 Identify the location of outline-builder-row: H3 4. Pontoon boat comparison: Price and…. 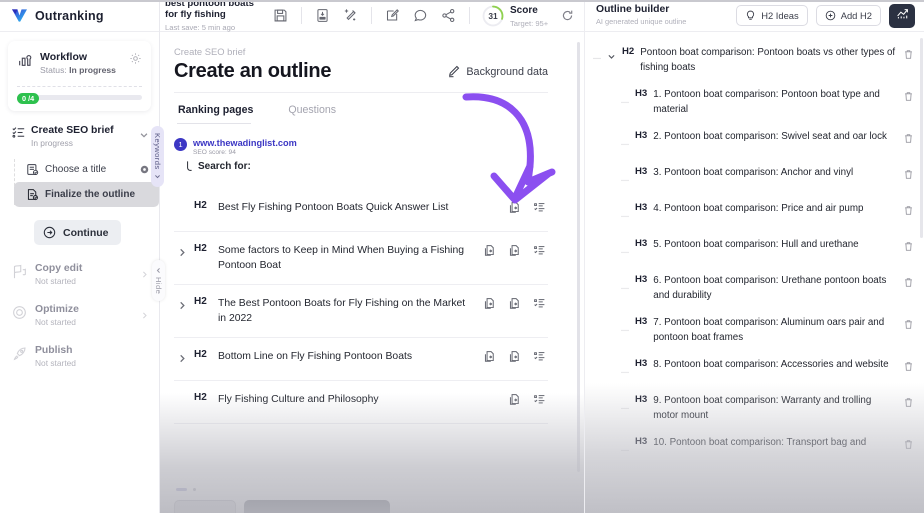
(754, 213).